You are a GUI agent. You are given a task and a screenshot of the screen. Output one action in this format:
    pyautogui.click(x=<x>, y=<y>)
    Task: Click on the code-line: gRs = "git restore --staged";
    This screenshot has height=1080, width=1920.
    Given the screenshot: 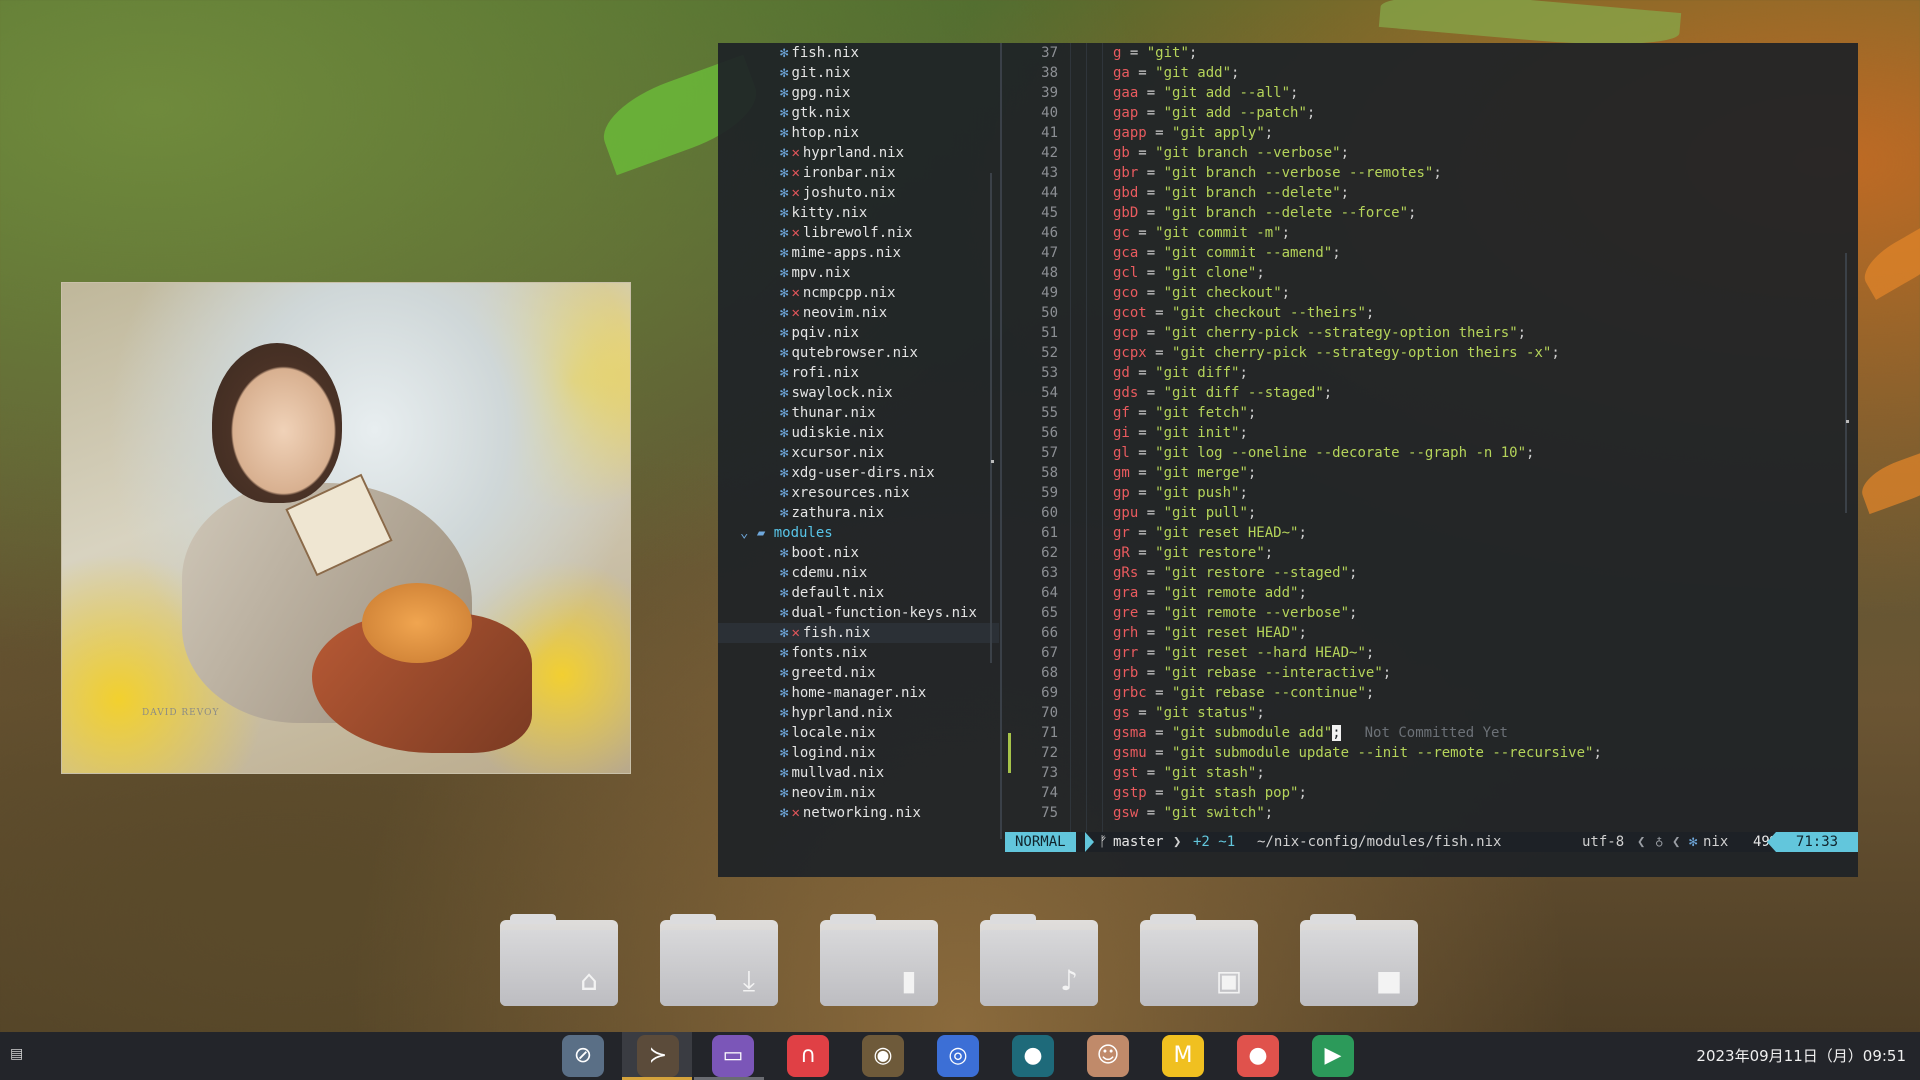 What is the action you would take?
    pyautogui.click(x=1235, y=573)
    